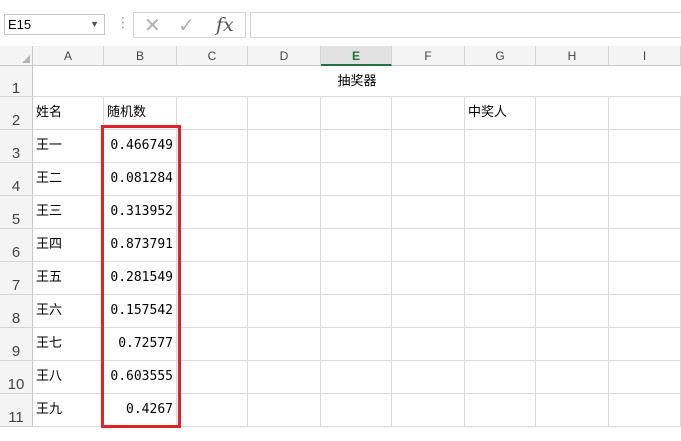 The image size is (681, 441). I want to click on cell-e8, so click(356, 311).